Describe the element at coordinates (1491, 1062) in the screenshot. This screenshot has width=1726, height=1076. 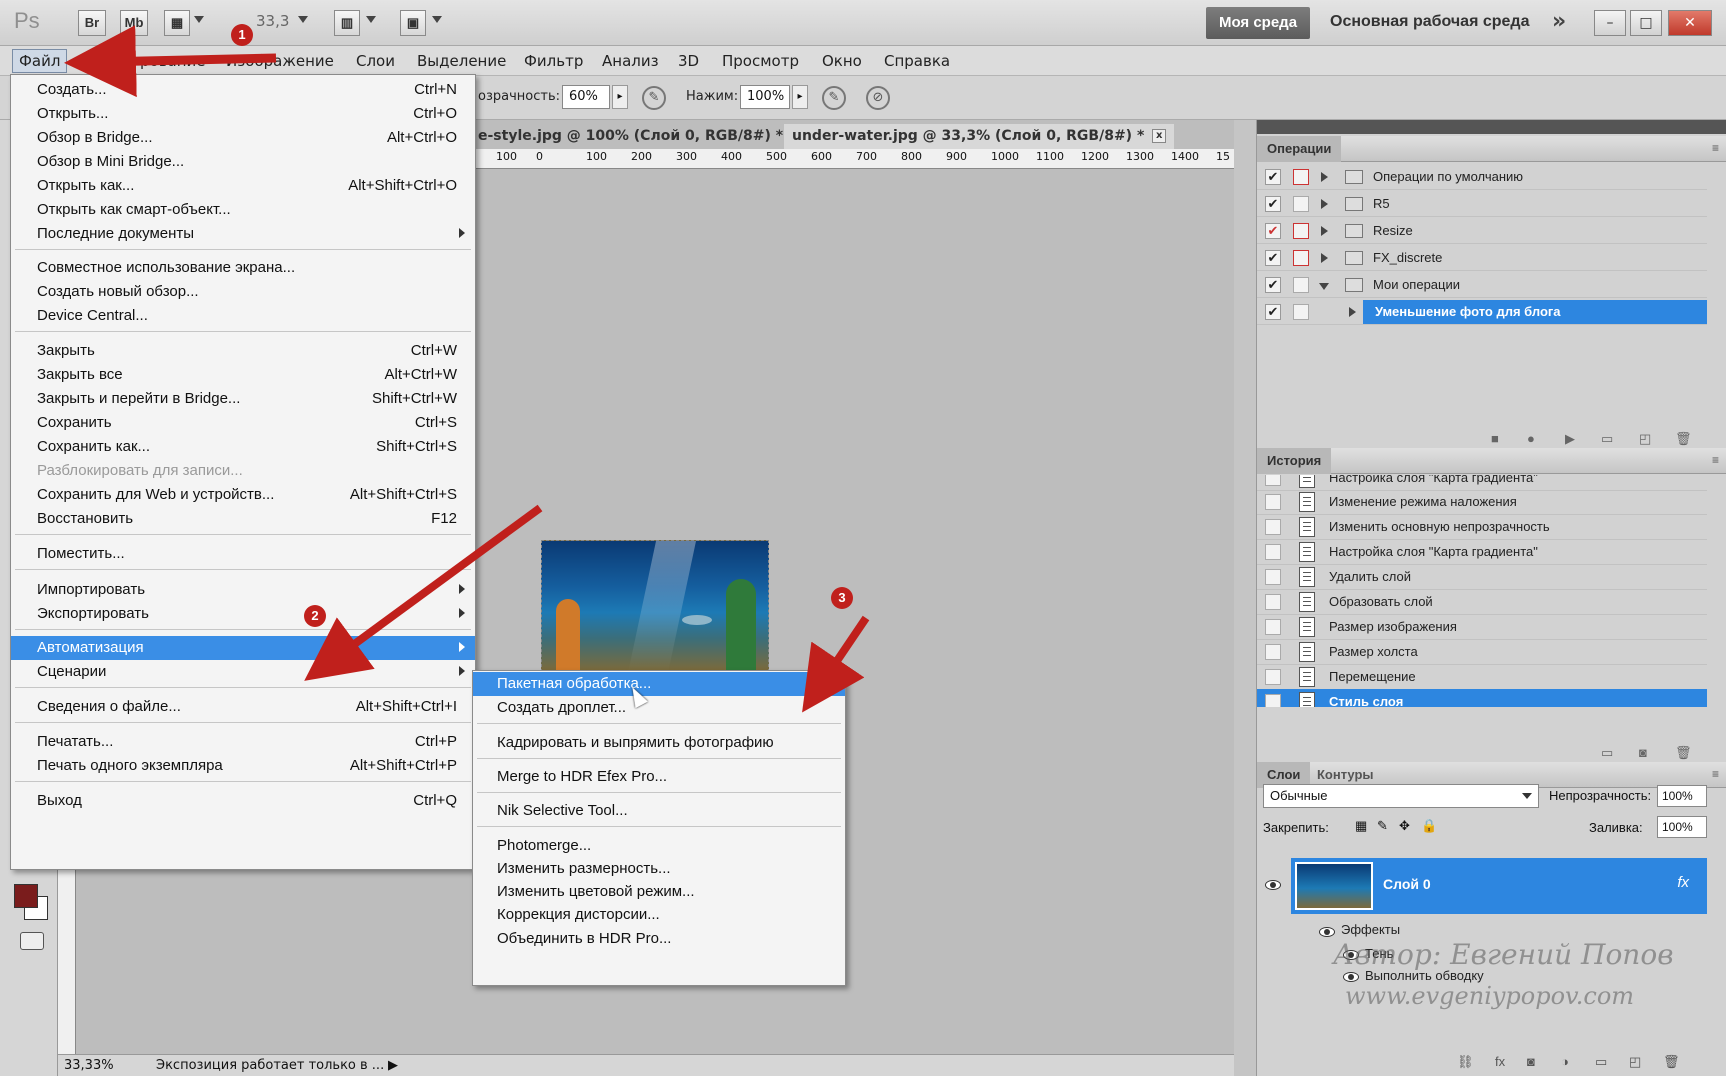
I see `layers-footer: ⛓ fx ◙ ◑ ▭ ◰ 🗑` at that location.